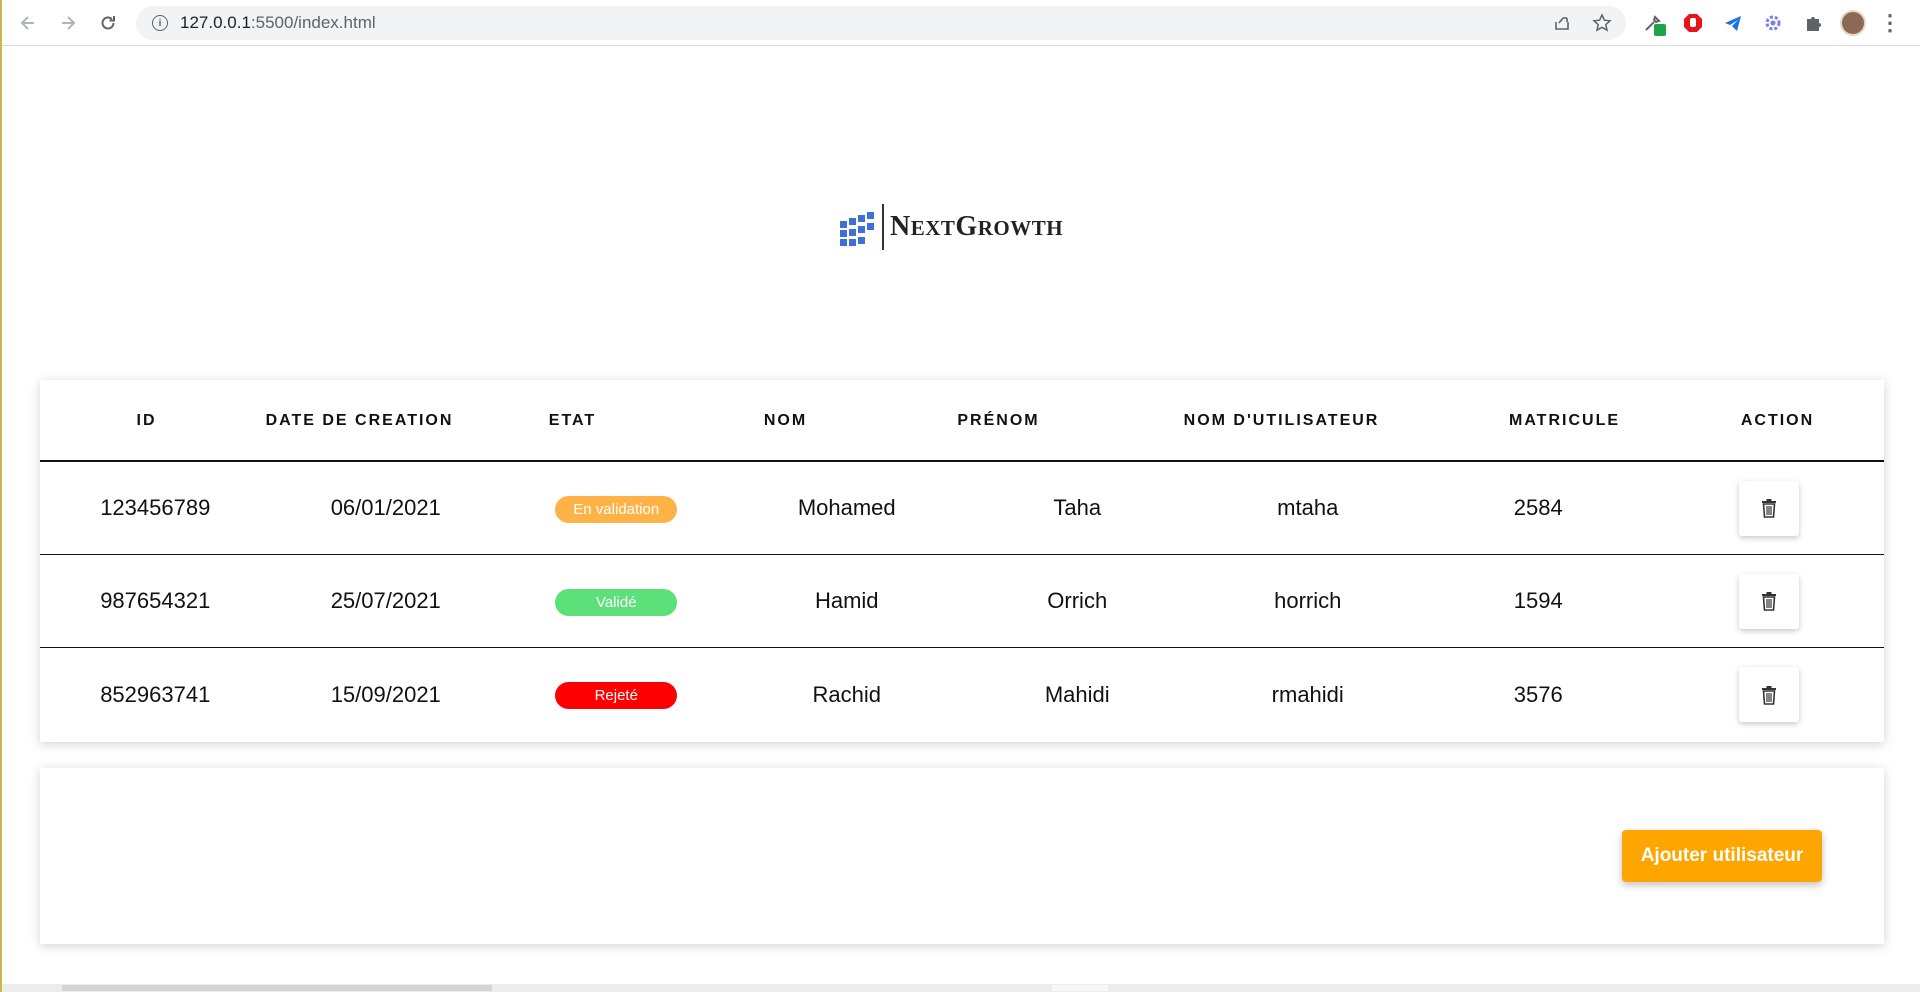 Image resolution: width=1920 pixels, height=992 pixels. What do you see at coordinates (155, 507) in the screenshot?
I see `cell-id: 123456789` at bounding box center [155, 507].